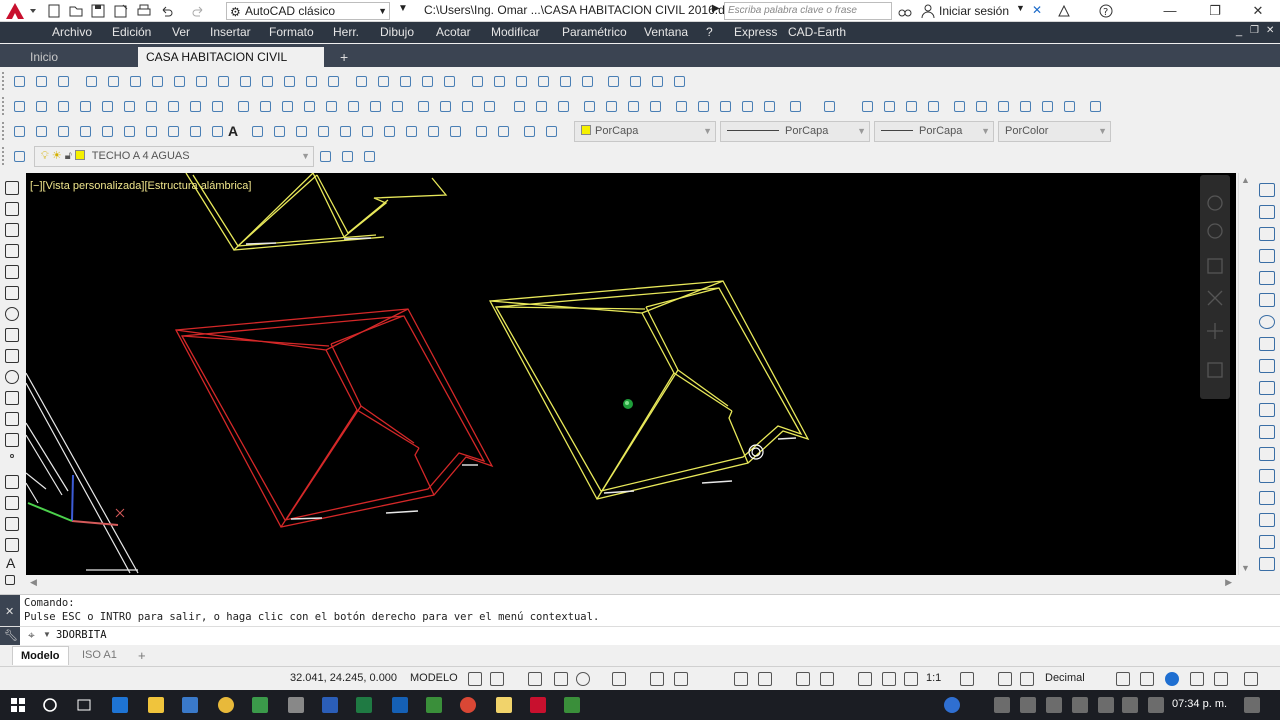 Image resolution: width=1280 pixels, height=720 pixels. What do you see at coordinates (453, 32) in the screenshot?
I see `menu-acotar: Acotar` at bounding box center [453, 32].